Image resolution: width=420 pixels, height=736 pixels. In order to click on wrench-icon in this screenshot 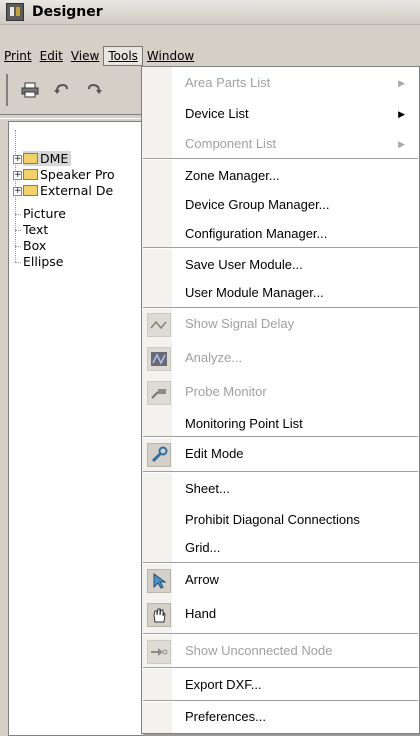, I will do `click(159, 455)`.